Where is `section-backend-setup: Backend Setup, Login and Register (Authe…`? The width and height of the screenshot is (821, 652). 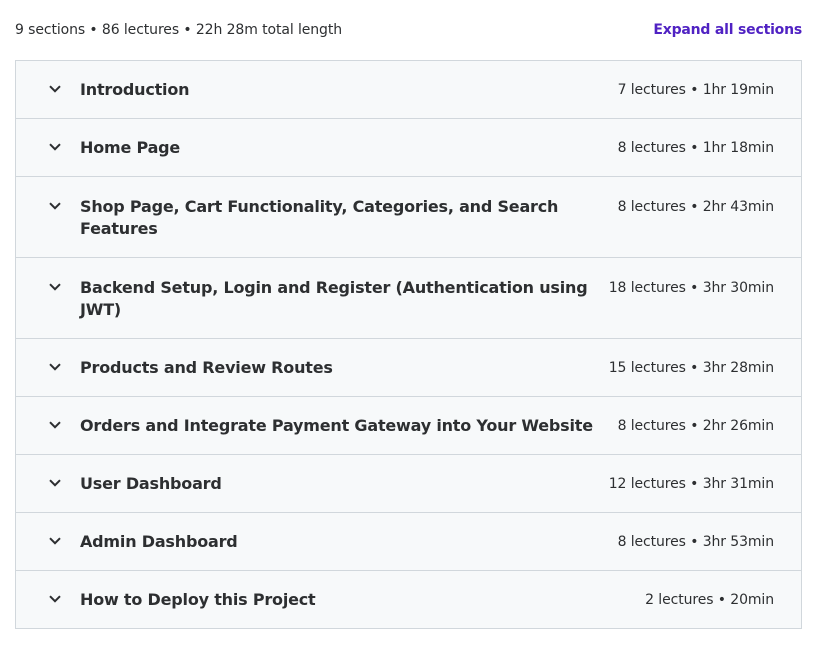
section-backend-setup: Backend Setup, Login and Register (Authe… is located at coordinates (408, 298).